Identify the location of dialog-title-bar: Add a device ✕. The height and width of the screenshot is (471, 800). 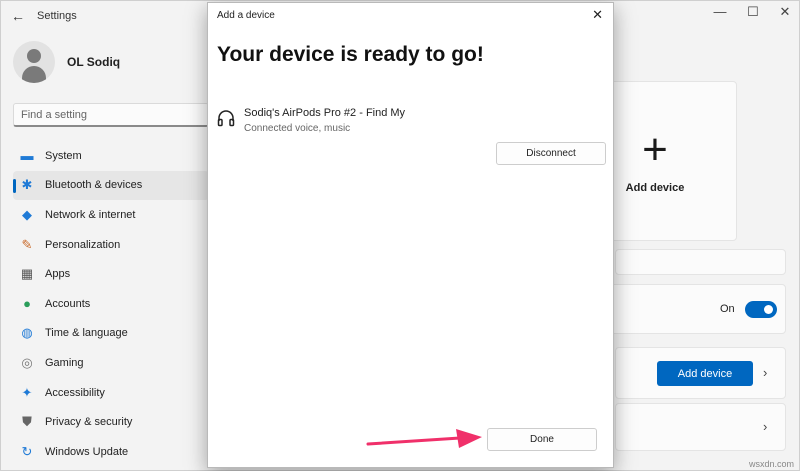
(410, 15).